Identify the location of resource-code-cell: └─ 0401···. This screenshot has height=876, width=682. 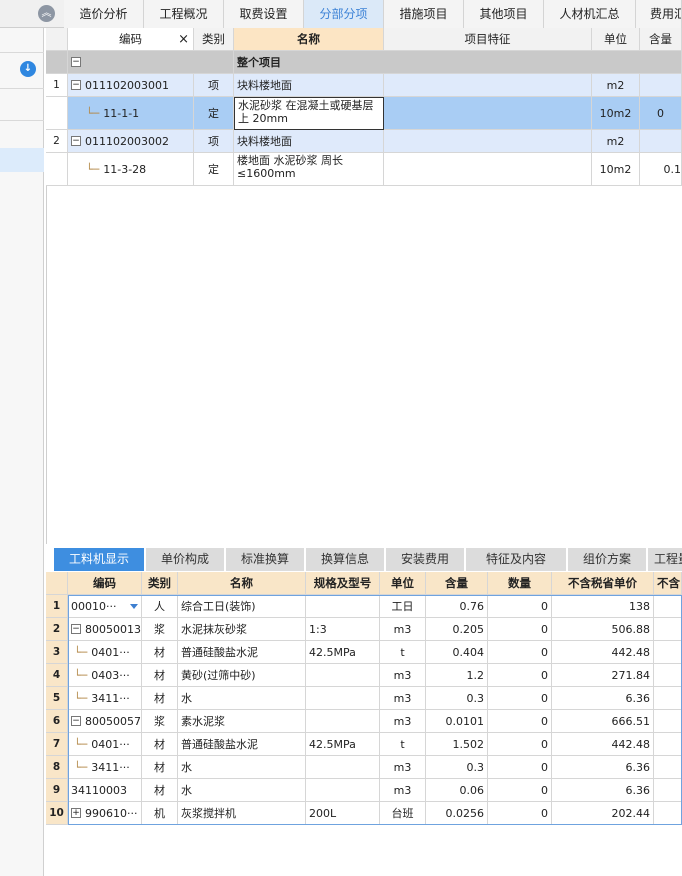
(105, 652).